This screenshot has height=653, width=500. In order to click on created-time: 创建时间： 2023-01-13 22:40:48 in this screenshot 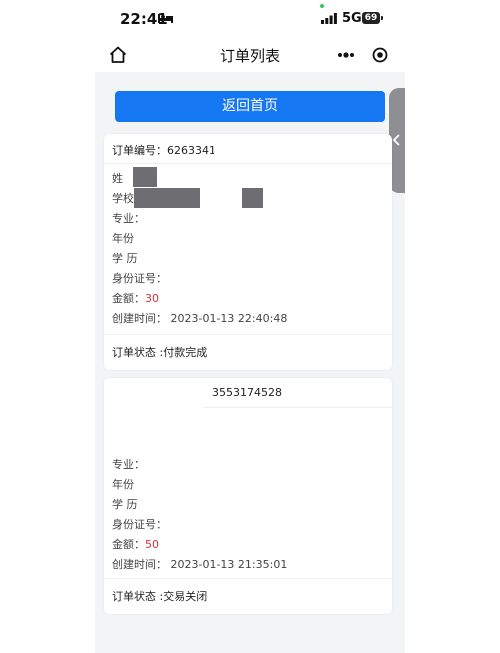, I will do `click(200, 318)`.